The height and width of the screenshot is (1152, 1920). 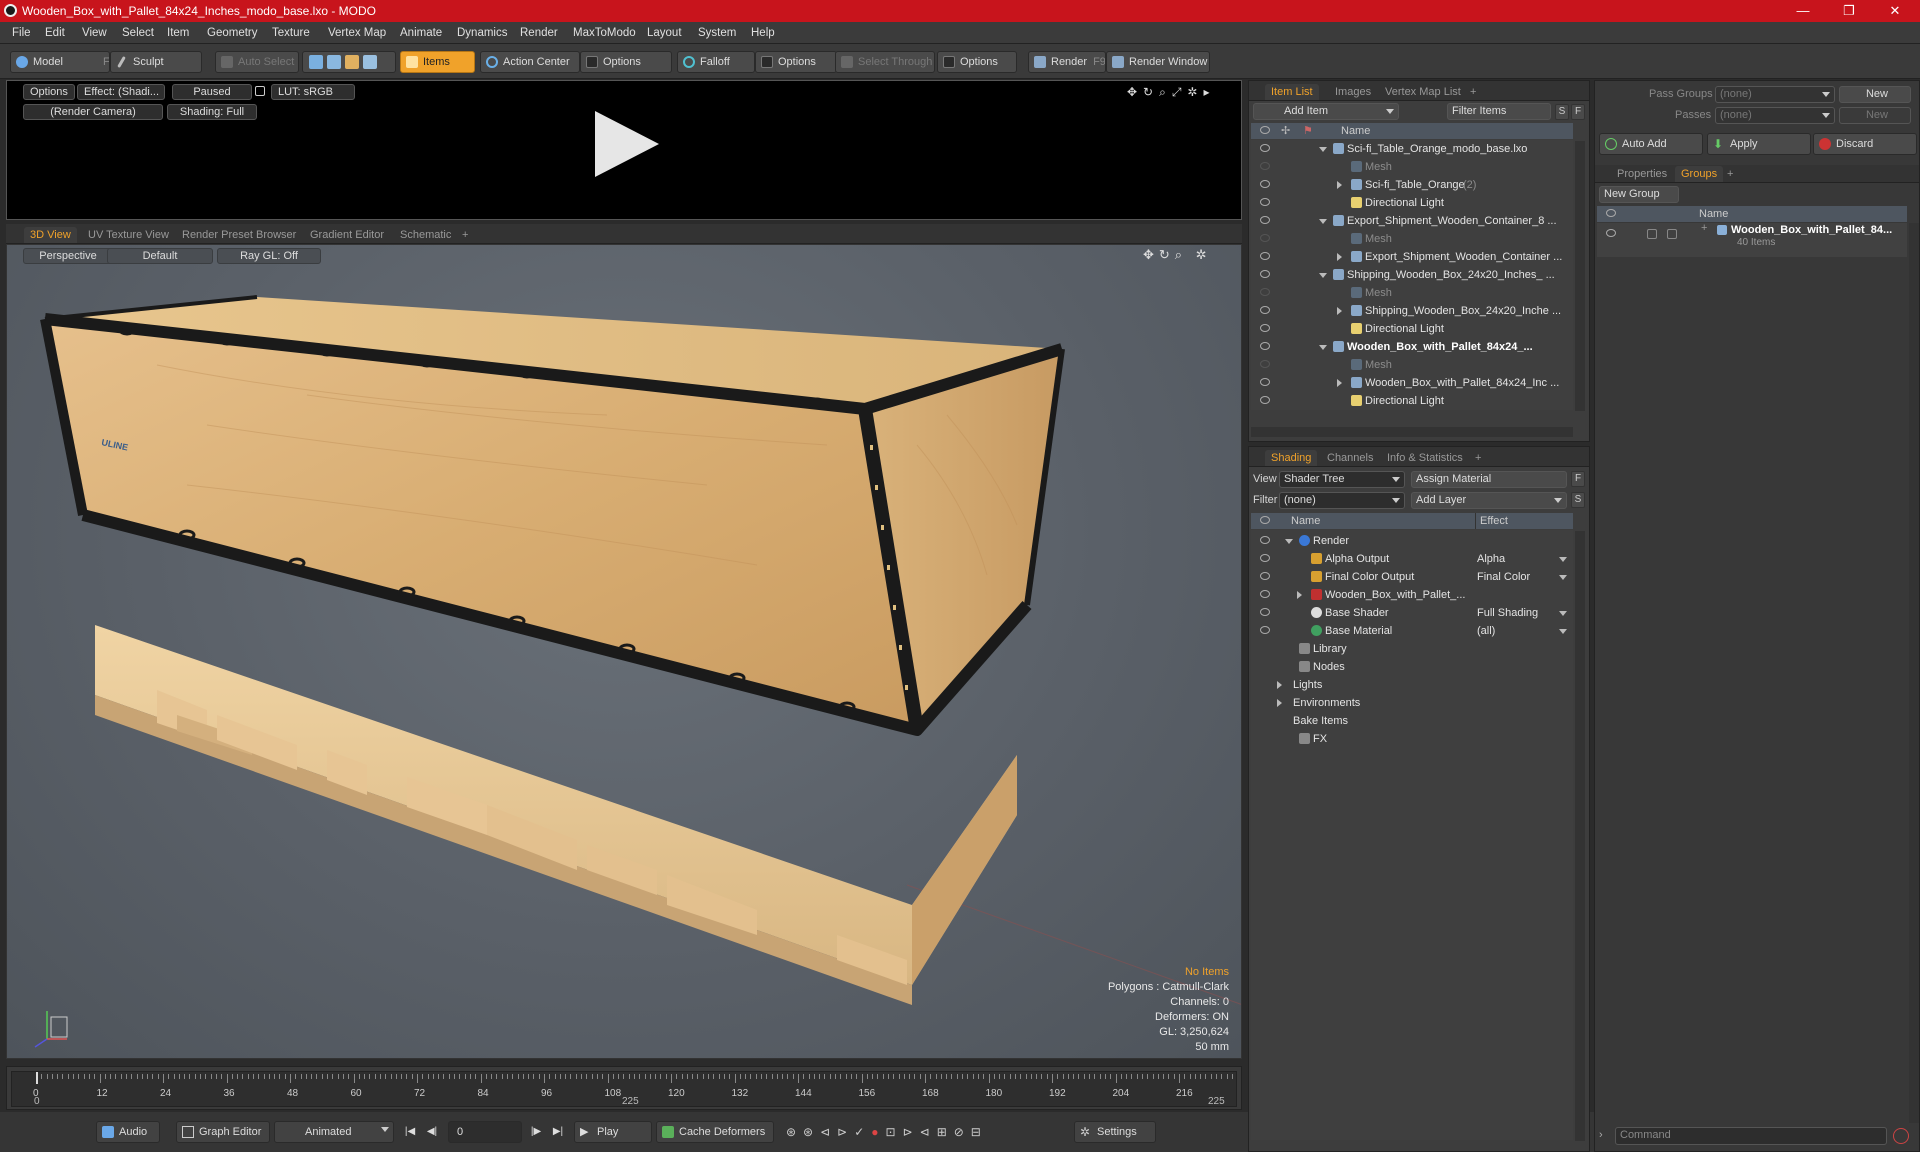 I want to click on shader-tree-row: Environments, so click(x=1412, y=703).